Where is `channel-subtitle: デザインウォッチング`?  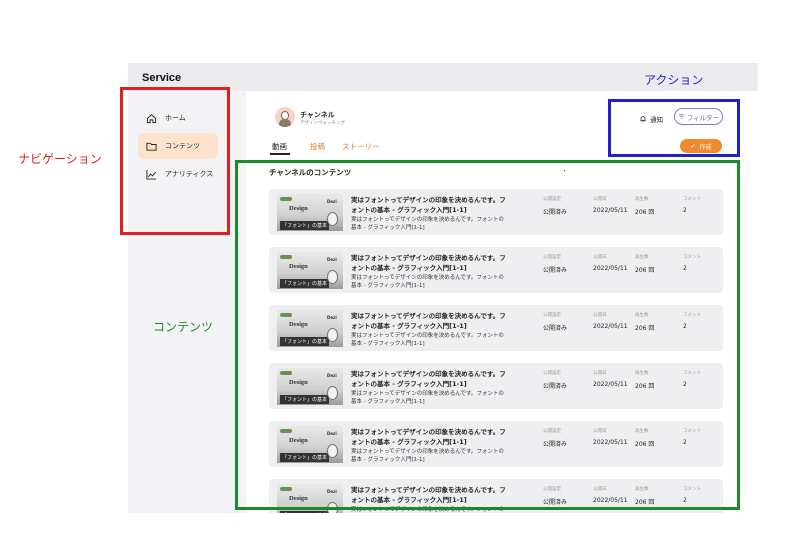 channel-subtitle: デザインウォッチング is located at coordinates (322, 123).